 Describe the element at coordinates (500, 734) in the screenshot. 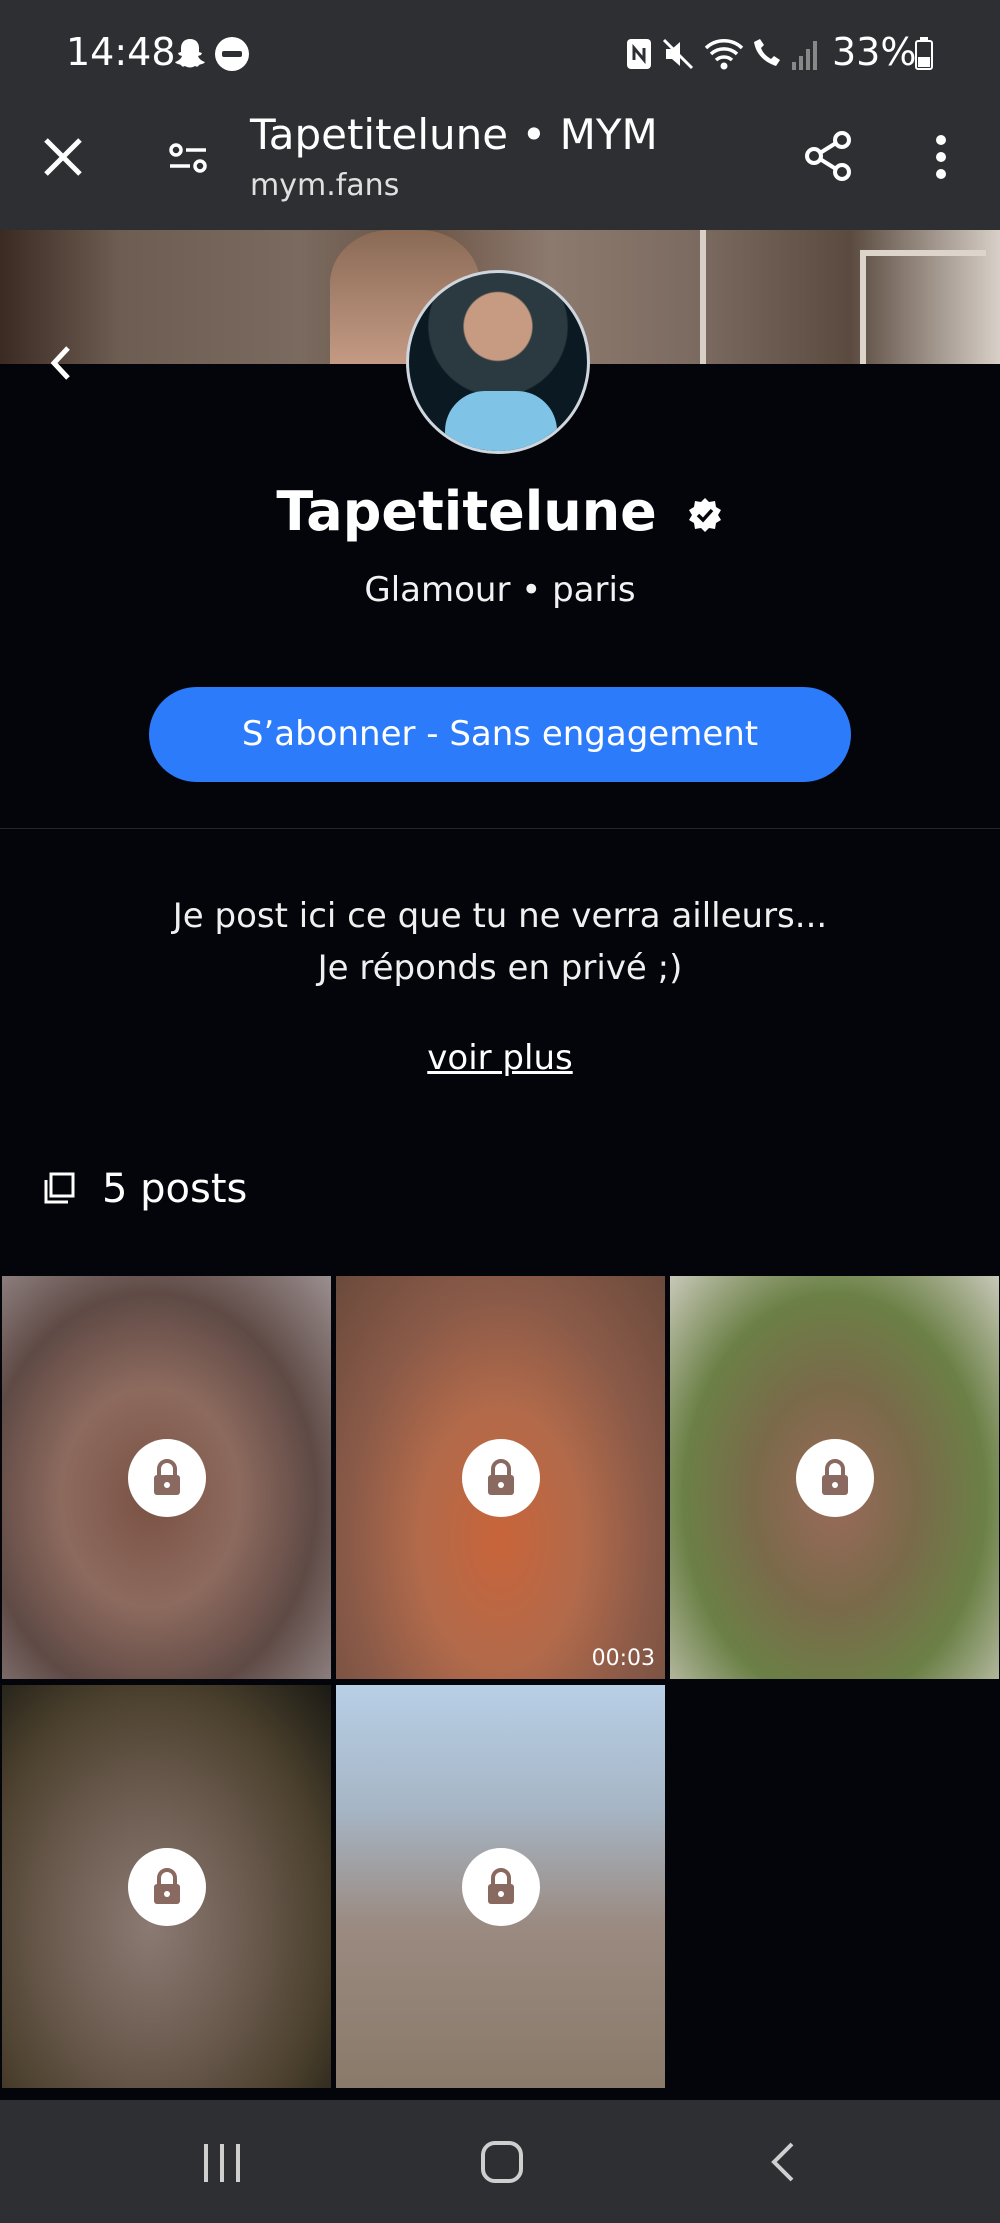

I see `subscribe-button: S’abonner - Sans engagement` at that location.